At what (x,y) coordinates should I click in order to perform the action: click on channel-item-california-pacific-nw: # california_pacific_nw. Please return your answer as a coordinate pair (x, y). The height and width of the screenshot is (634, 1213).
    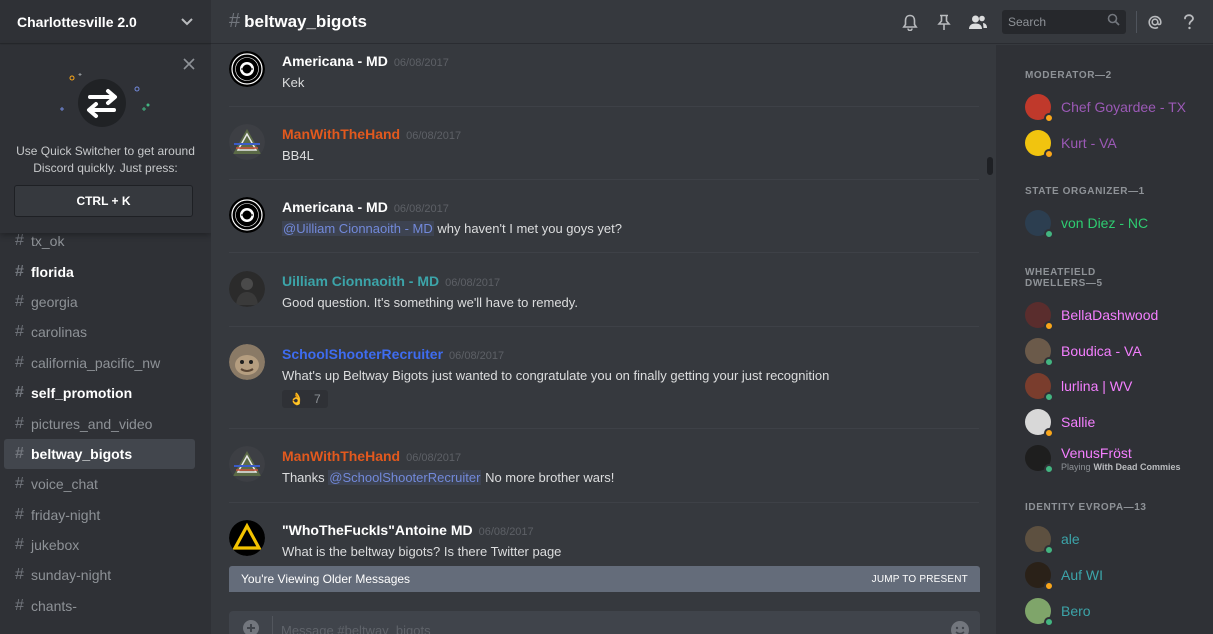
    Looking at the image, I should click on (99, 363).